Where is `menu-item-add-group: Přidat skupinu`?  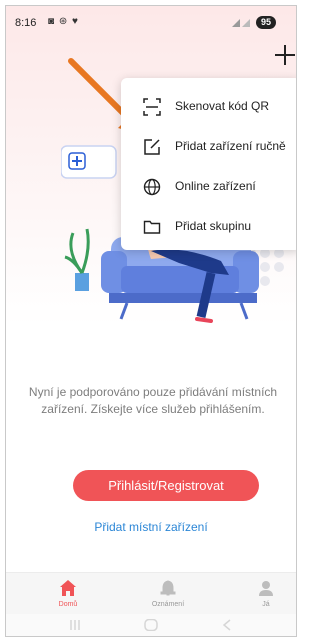
menu-item-add-group: Přidat skupinu is located at coordinates (208, 227).